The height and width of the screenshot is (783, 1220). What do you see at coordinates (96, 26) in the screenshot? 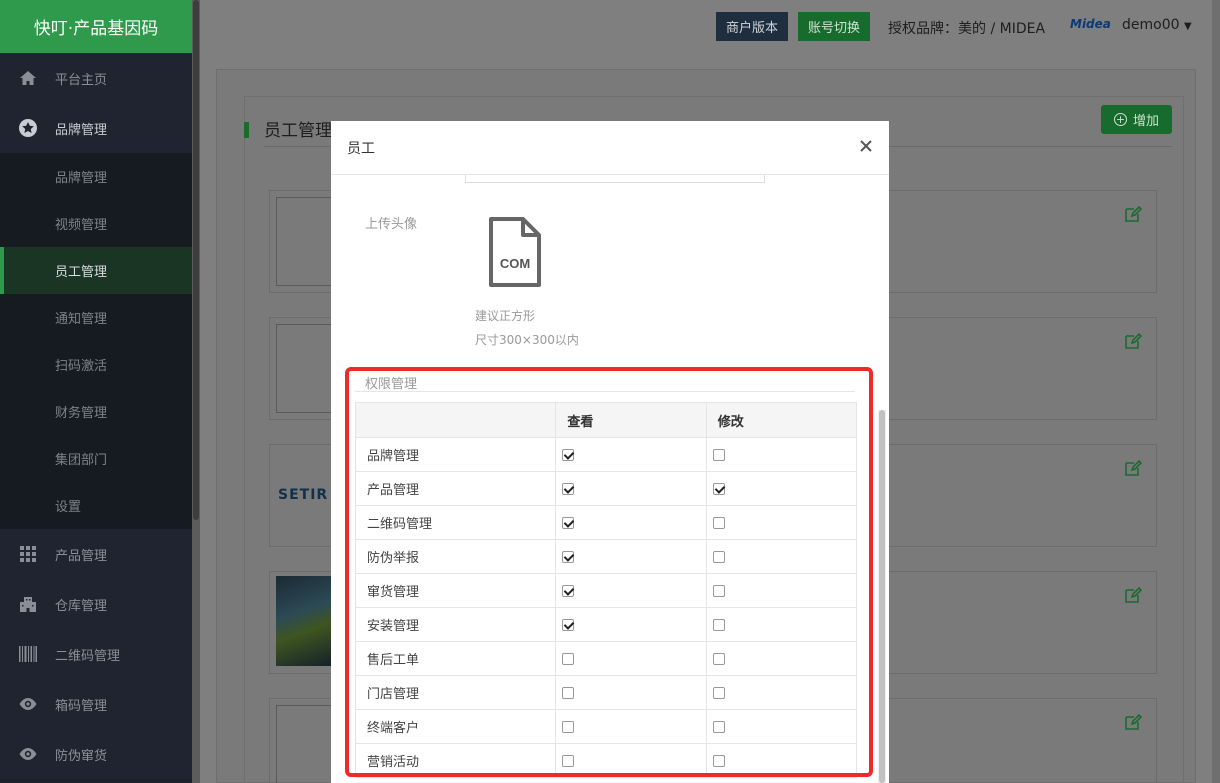
I see `app-logo: 快叮·产品基因码` at bounding box center [96, 26].